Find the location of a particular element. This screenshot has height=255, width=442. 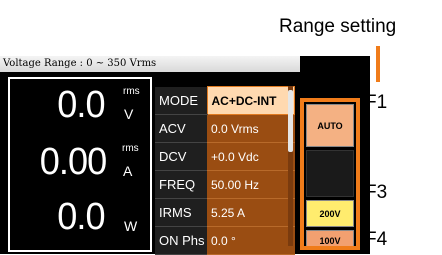

param-value-dcv: +0.0 Vdc is located at coordinates (251, 156).